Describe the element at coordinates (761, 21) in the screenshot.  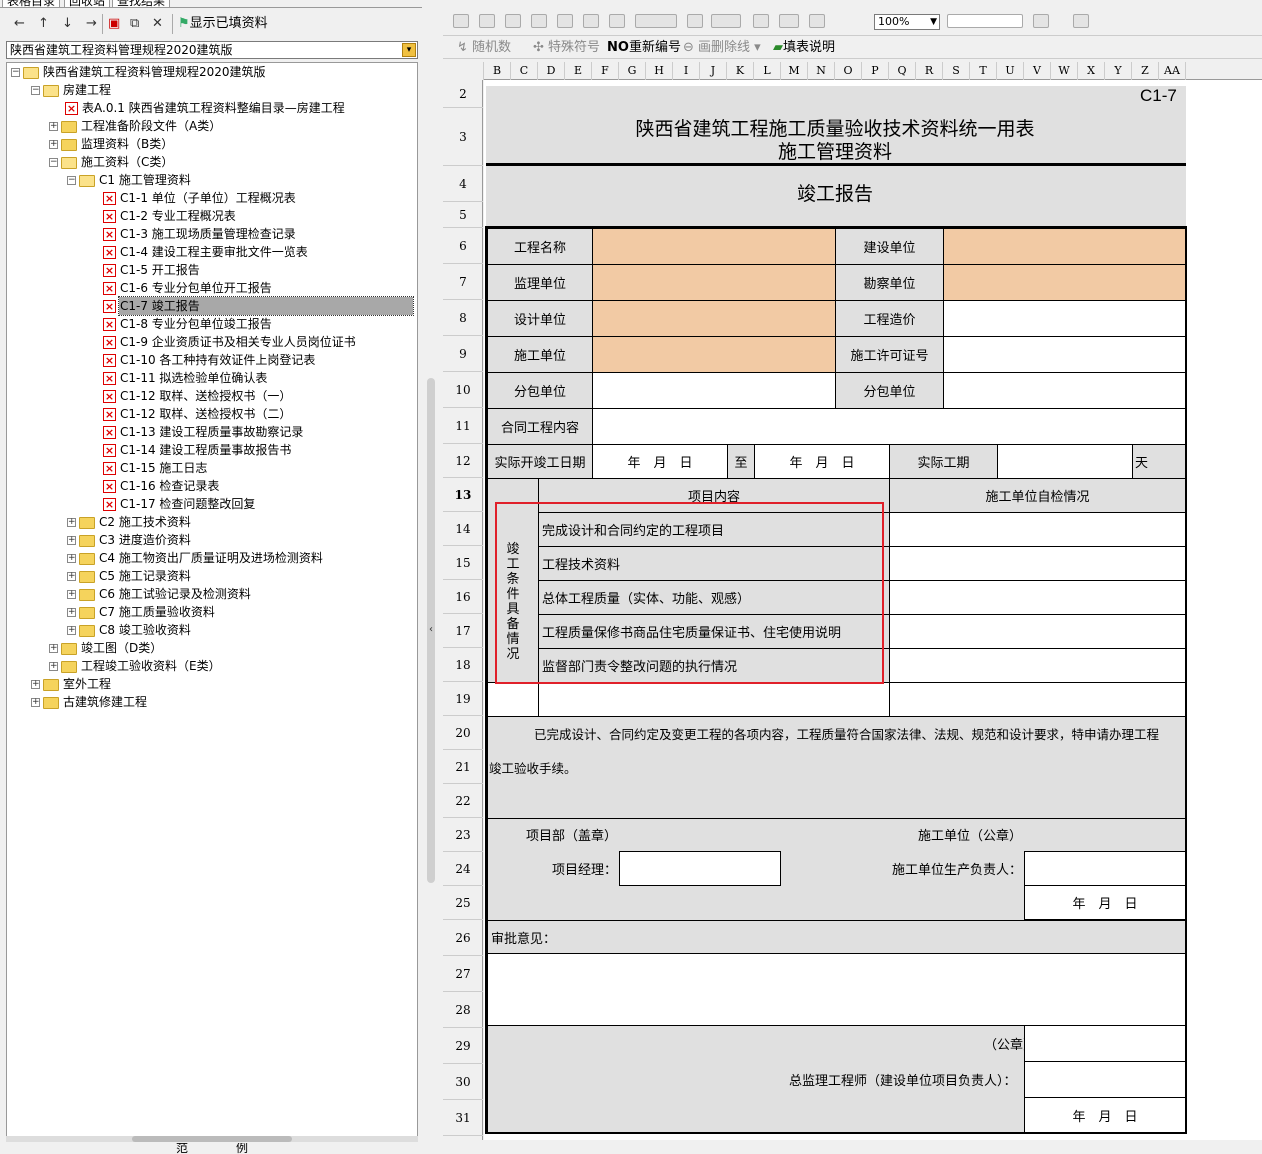
I see `eraser-icon` at that location.